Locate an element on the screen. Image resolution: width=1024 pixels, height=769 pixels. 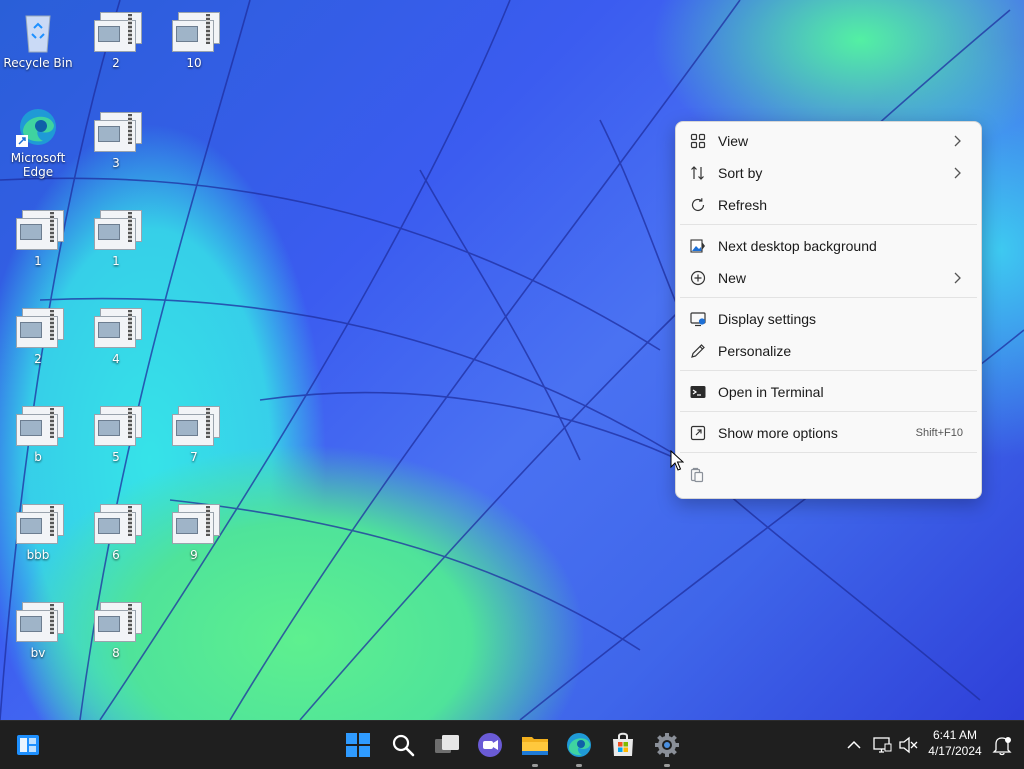
start-button is located at coordinates (358, 745).